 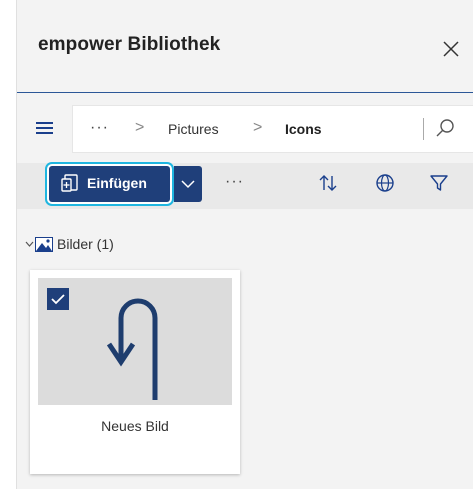 What do you see at coordinates (272, 129) in the screenshot?
I see `breadcrumb: ··· > Pictures > Icons` at bounding box center [272, 129].